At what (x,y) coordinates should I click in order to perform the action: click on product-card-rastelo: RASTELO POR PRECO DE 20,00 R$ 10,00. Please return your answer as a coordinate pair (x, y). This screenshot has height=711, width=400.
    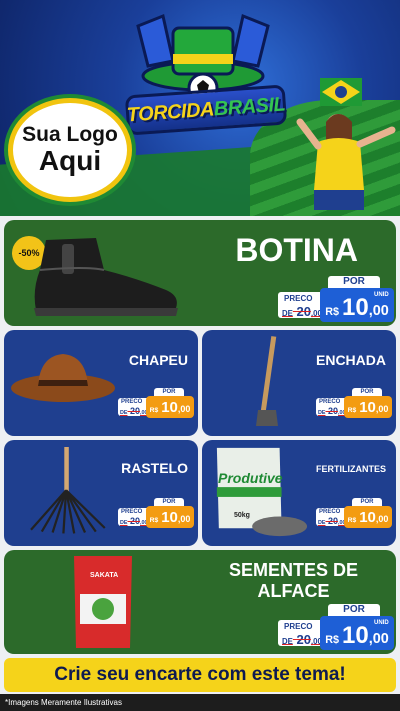
    Looking at the image, I should click on (101, 493).